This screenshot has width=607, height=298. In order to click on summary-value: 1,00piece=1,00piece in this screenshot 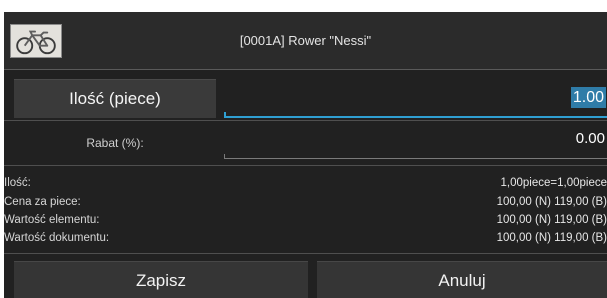, I will do `click(553, 183)`.